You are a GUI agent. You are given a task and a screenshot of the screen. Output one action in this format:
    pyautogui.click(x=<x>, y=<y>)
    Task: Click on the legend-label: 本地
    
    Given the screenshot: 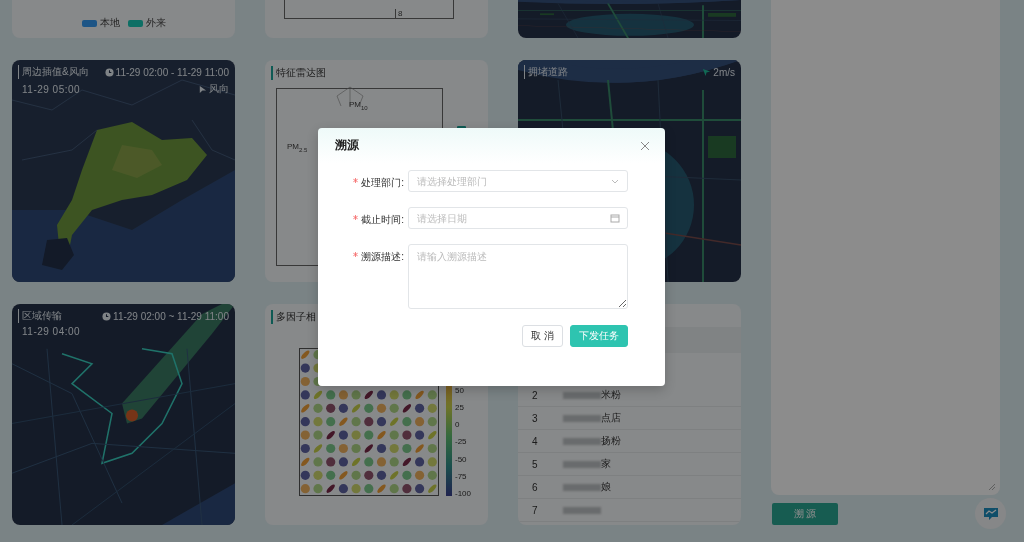 What is the action you would take?
    pyautogui.click(x=109, y=23)
    